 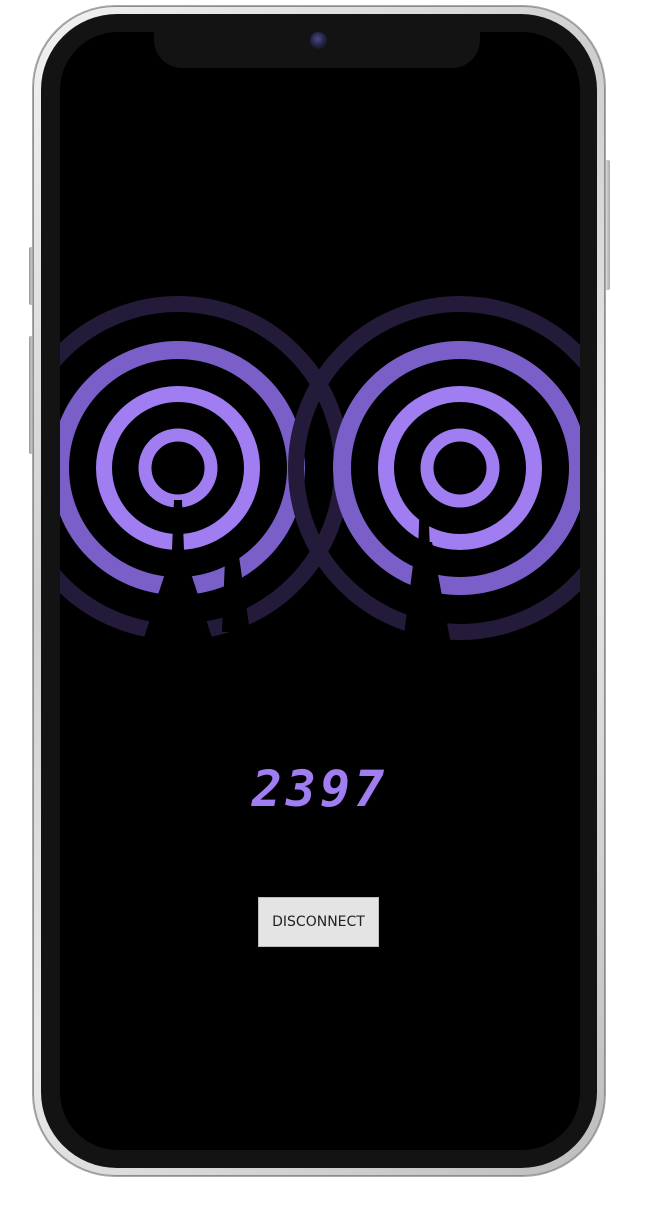 I want to click on pairing-code: 2397, so click(x=320, y=789).